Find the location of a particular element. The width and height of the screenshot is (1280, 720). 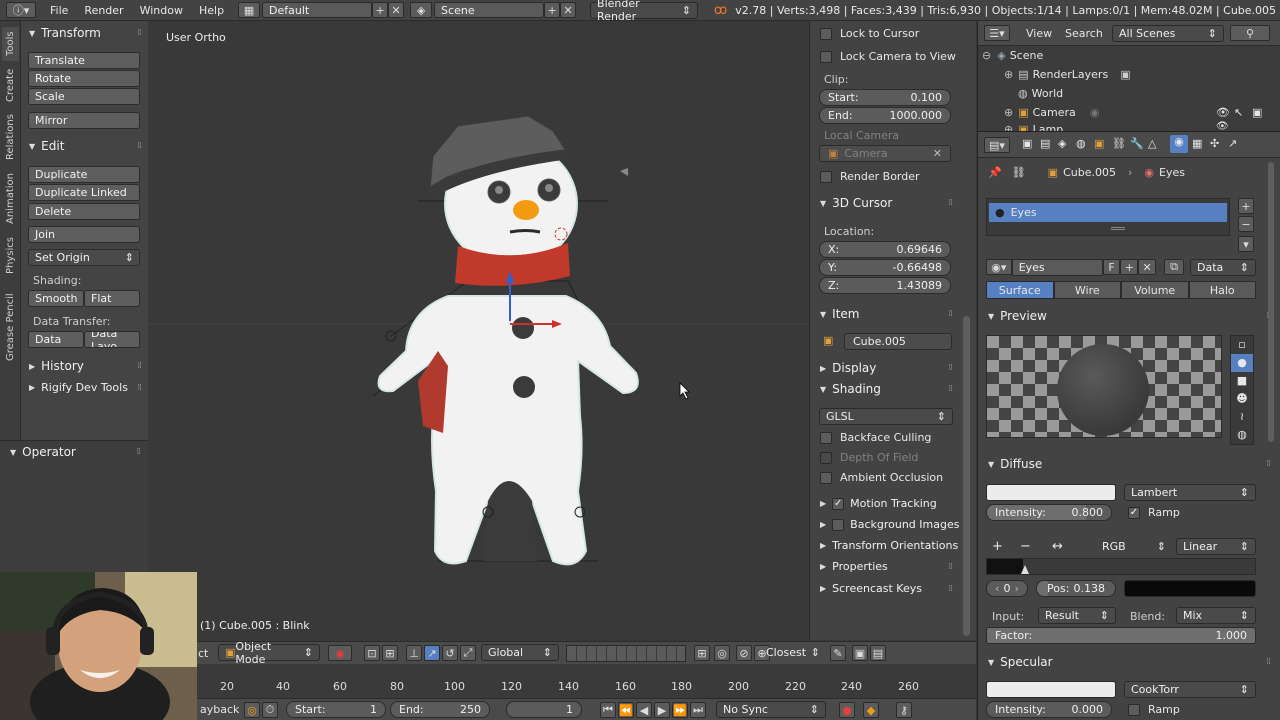

play-icon: ▶ is located at coordinates (662, 710).